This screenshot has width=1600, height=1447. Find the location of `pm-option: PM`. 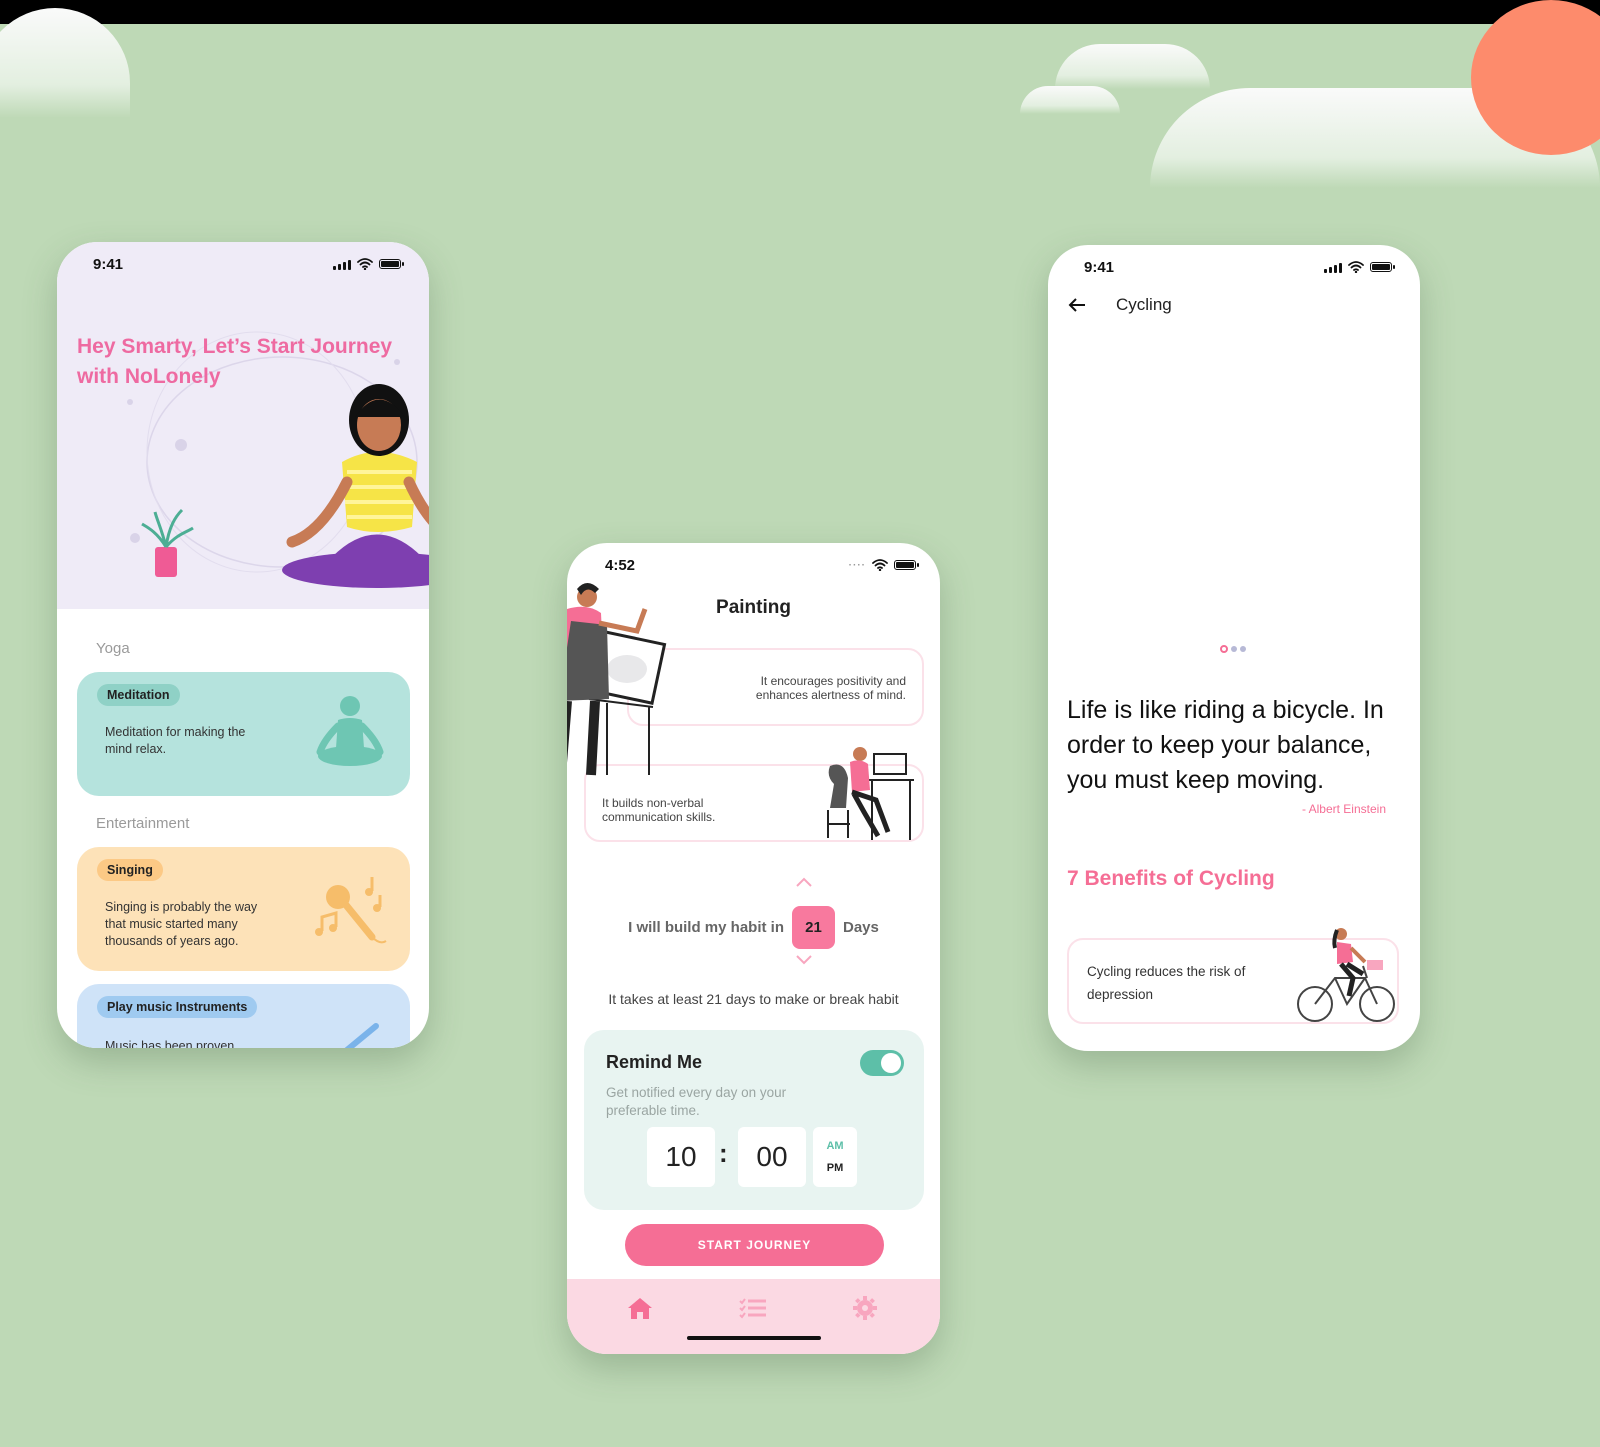

pm-option: PM is located at coordinates (835, 1168).